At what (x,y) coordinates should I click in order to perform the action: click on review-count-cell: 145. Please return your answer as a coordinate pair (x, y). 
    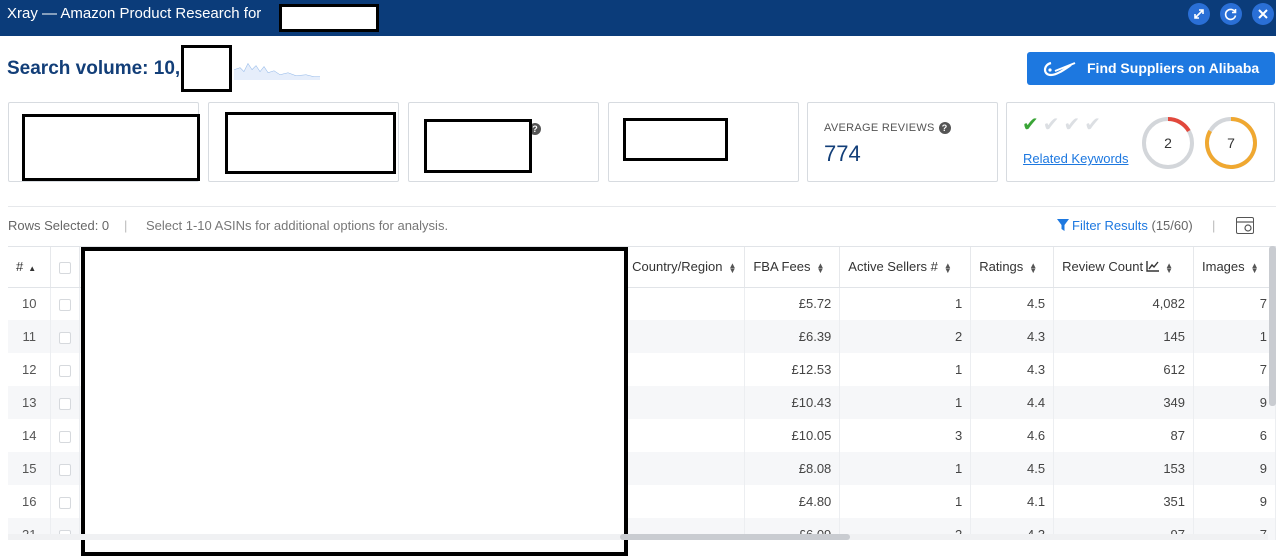
    Looking at the image, I should click on (1124, 336).